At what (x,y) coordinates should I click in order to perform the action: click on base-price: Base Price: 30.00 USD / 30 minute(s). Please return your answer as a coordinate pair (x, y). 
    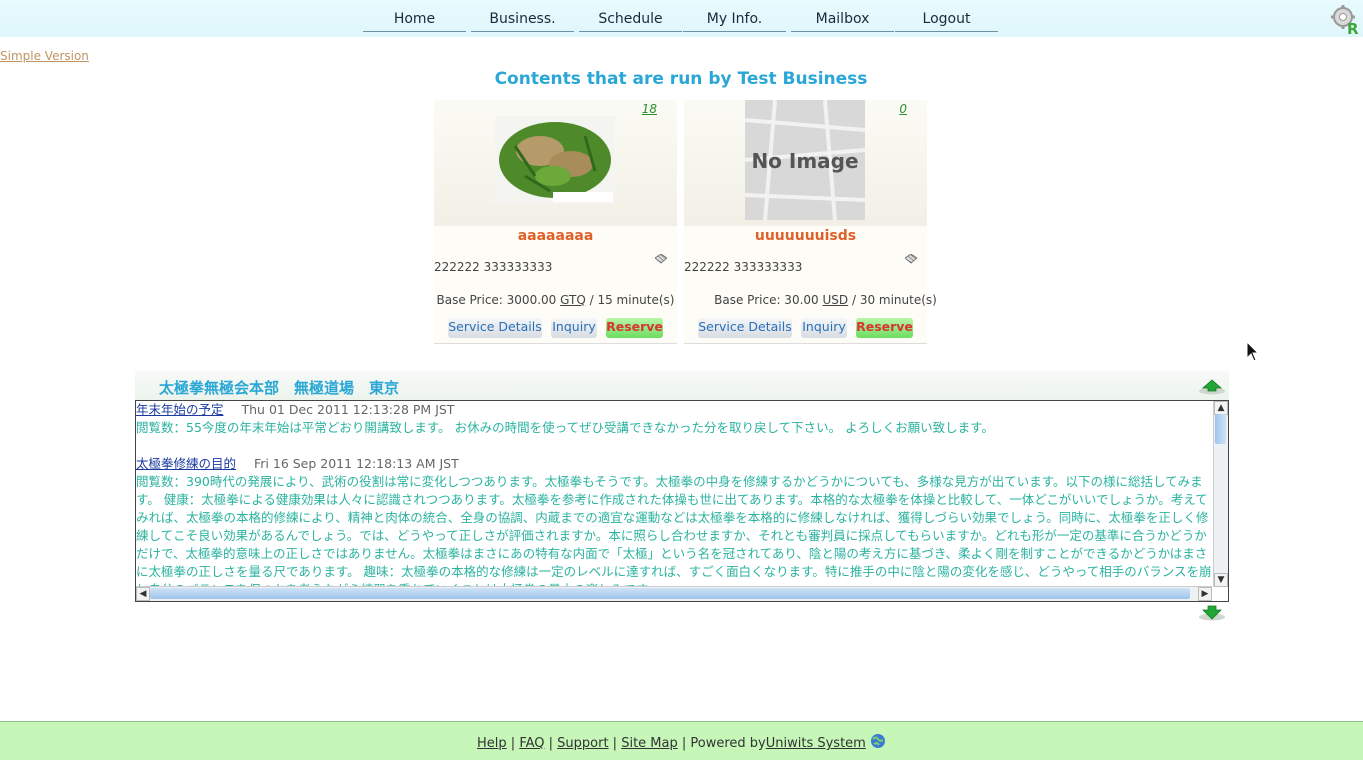
    Looking at the image, I should click on (825, 300).